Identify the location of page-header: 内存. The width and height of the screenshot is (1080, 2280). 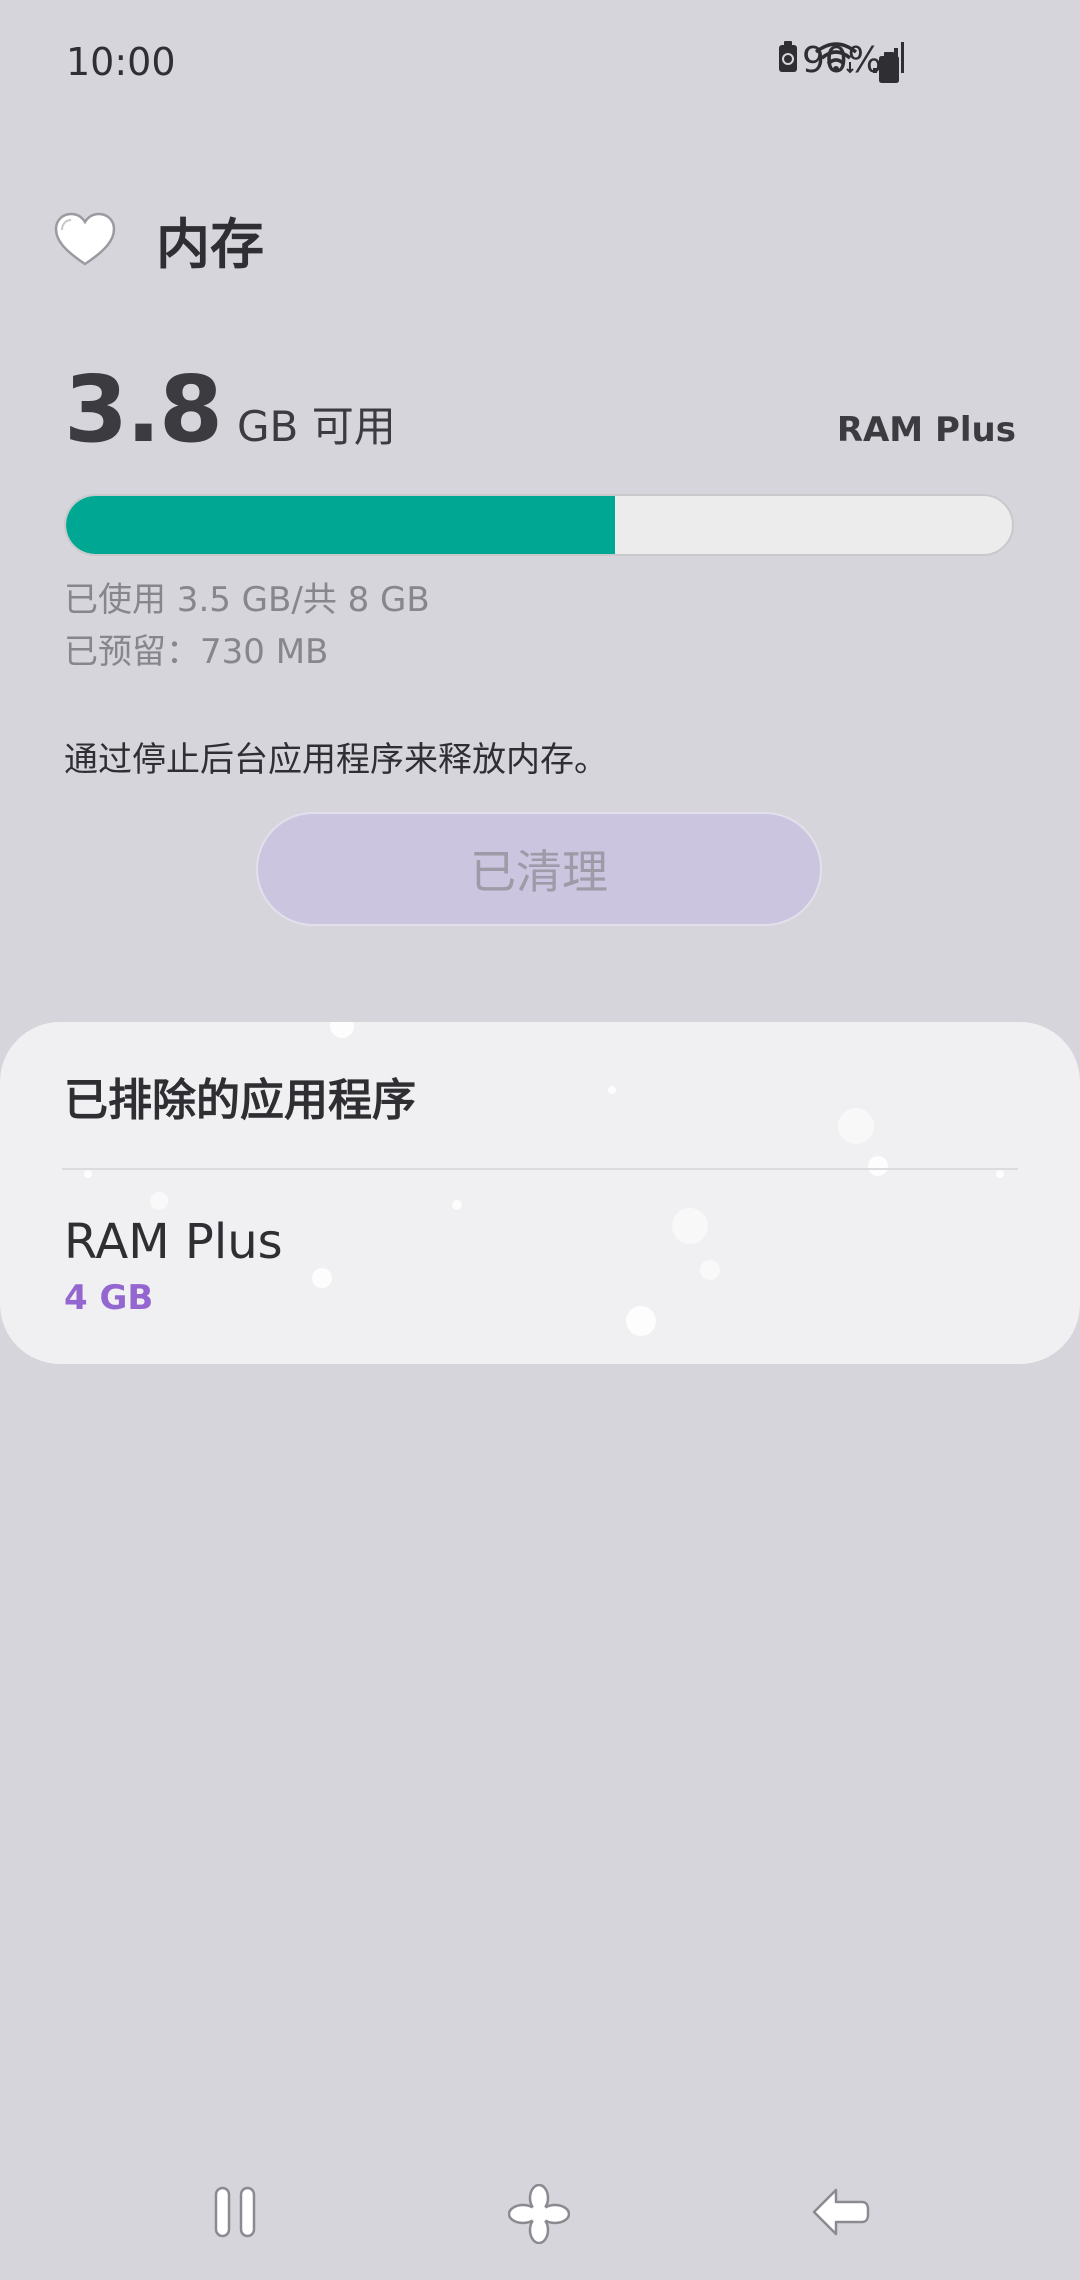
(159, 239).